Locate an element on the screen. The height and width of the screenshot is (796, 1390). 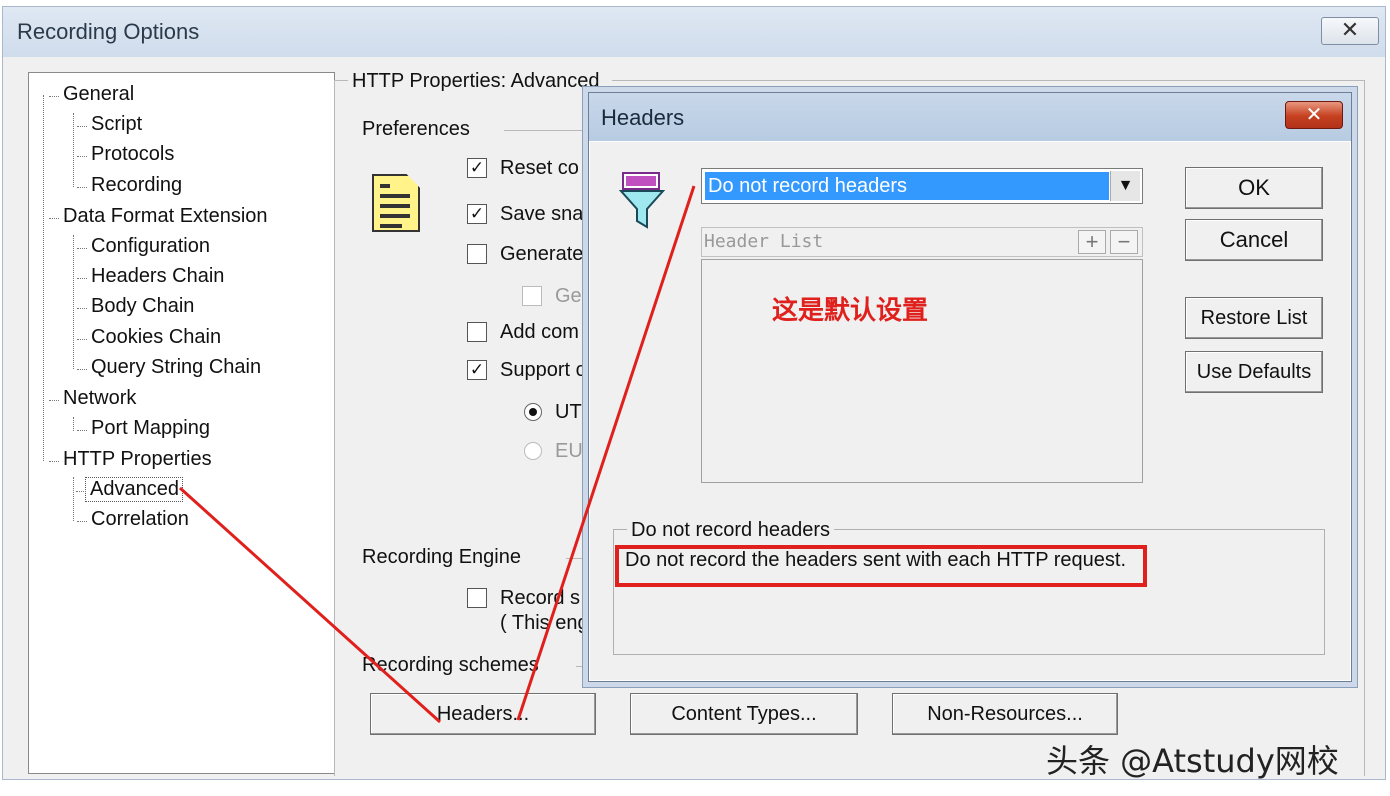
tree-item-protocols: Protocols is located at coordinates (125, 154).